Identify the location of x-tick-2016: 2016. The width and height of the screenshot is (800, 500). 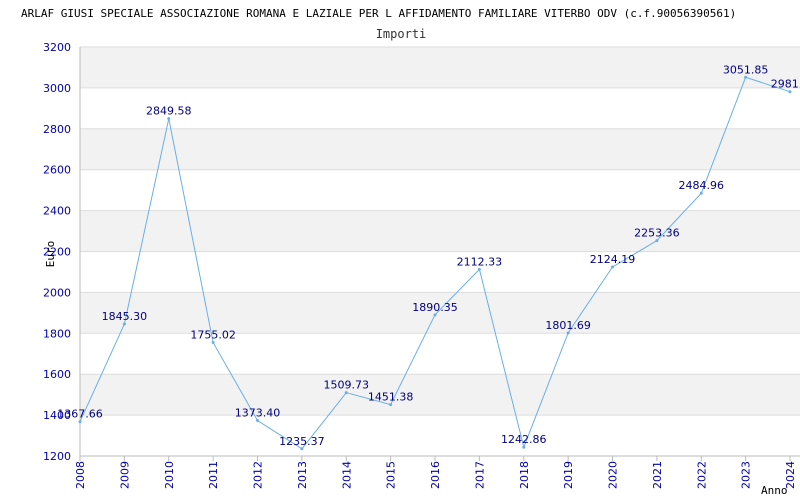
(435, 475).